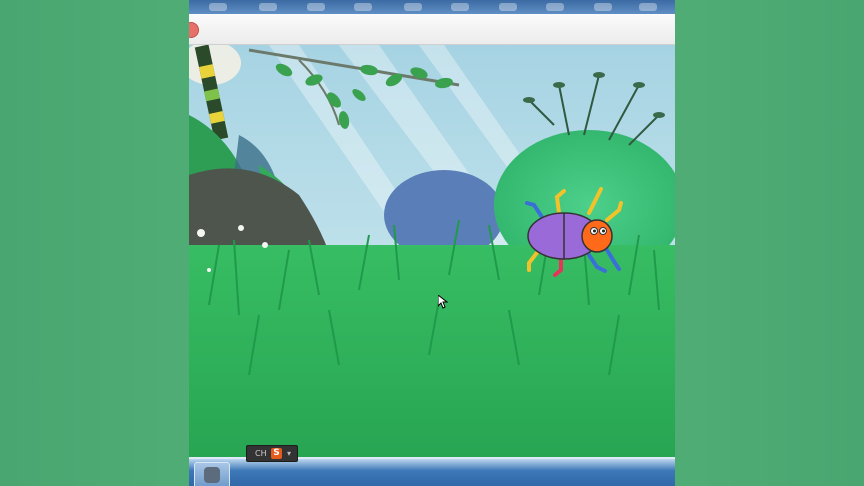  Describe the element at coordinates (276, 453) in the screenshot. I see `sogou-ime-icon: S` at that location.